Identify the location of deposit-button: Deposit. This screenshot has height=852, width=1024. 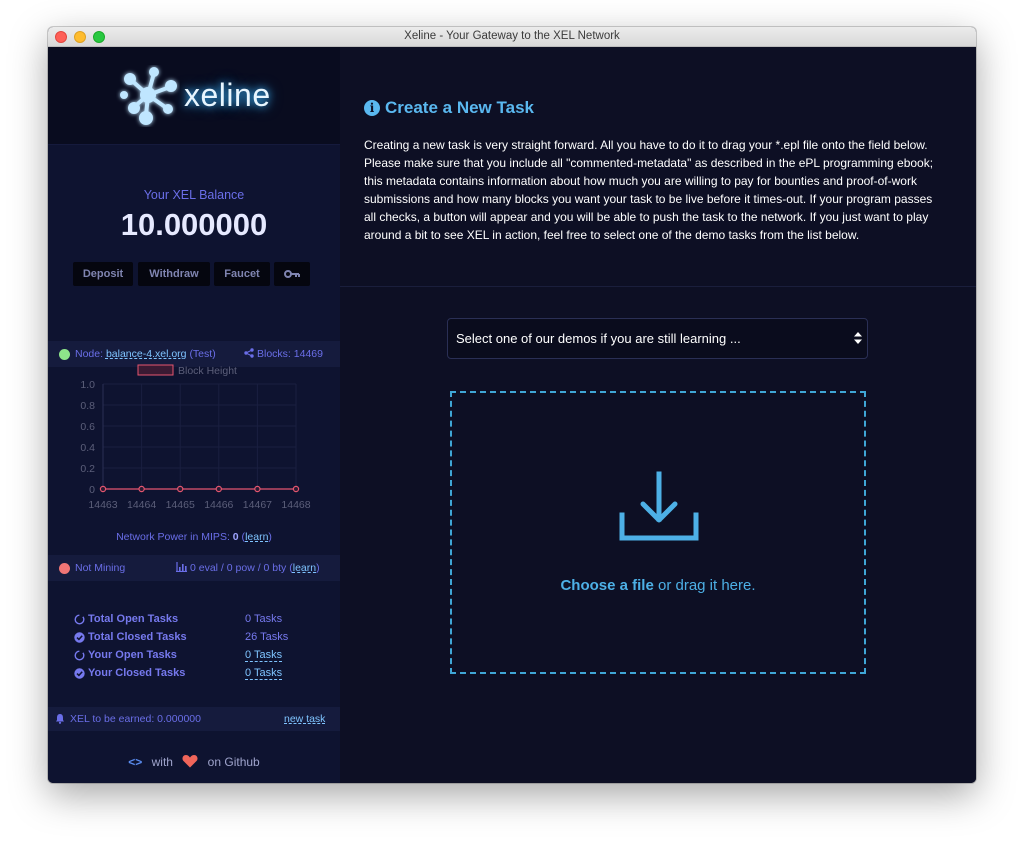
(103, 274).